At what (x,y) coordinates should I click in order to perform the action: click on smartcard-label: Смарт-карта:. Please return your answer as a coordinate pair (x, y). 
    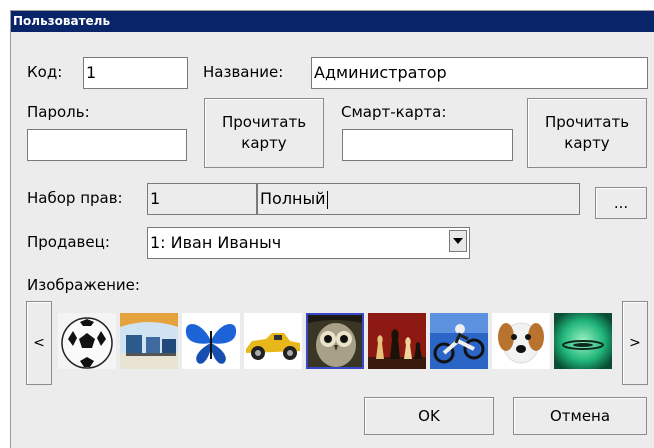
    Looking at the image, I should click on (394, 112).